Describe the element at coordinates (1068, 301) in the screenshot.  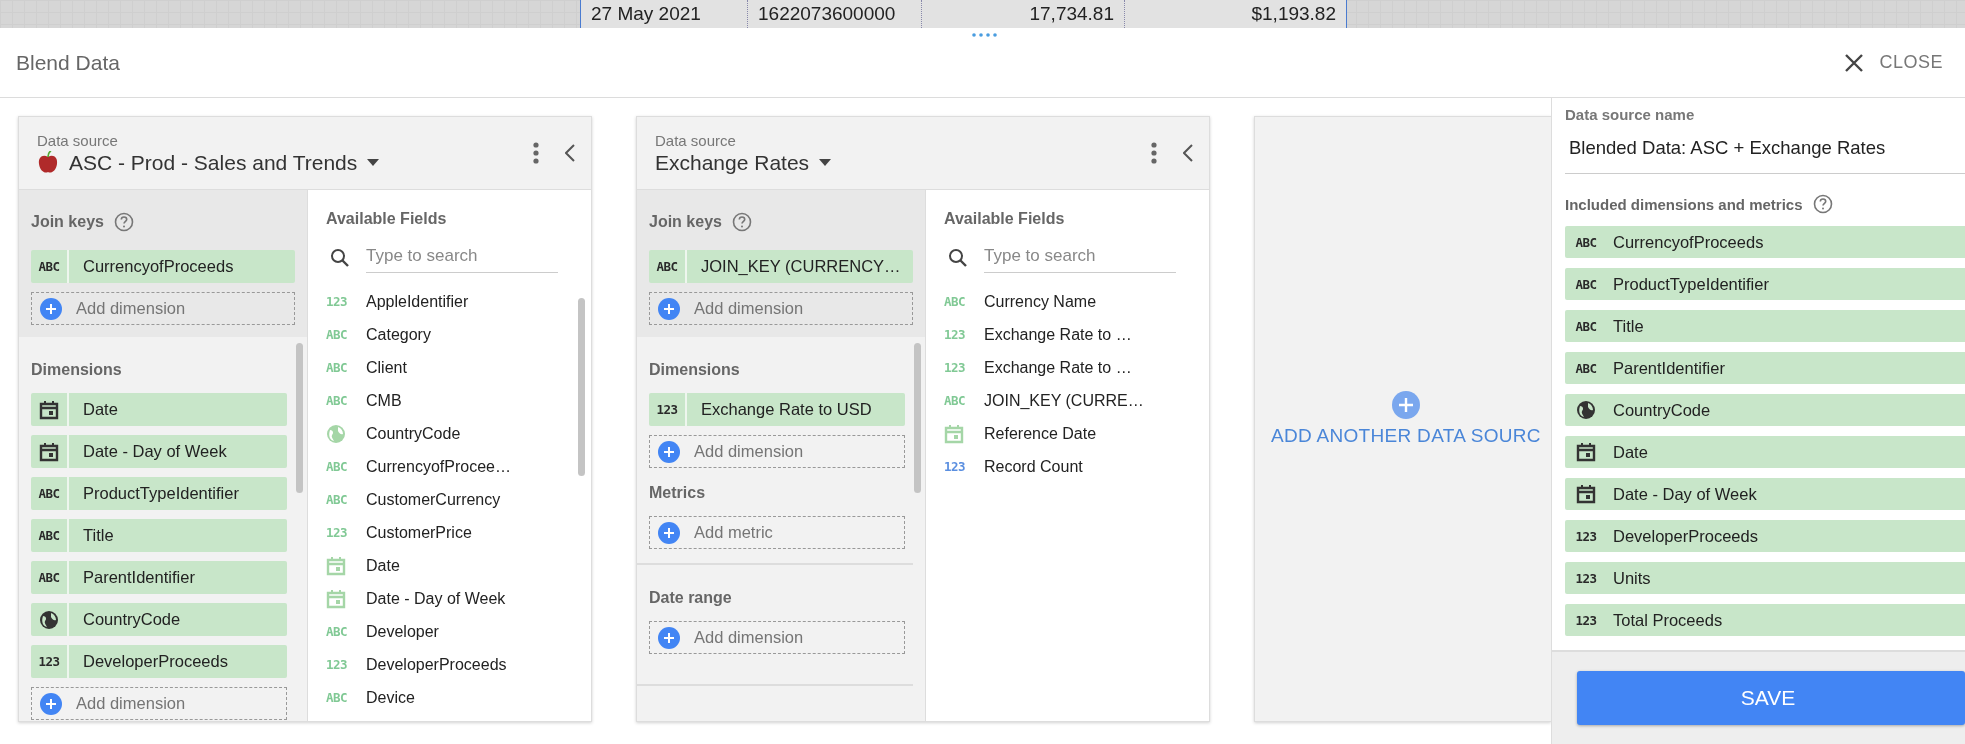
I see `field-list-item: ABC Currency Name` at that location.